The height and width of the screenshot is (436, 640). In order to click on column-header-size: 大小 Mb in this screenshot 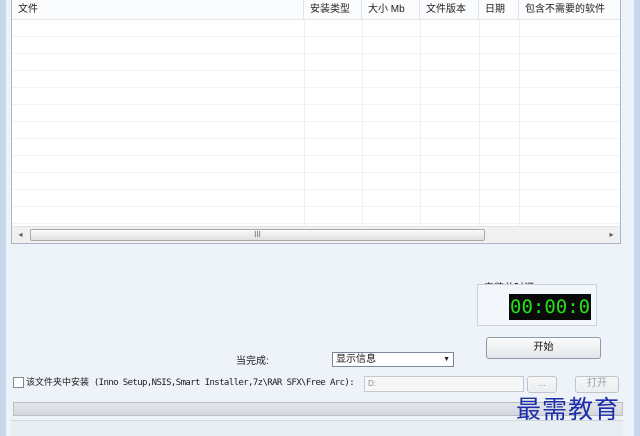, I will do `click(391, 10)`.